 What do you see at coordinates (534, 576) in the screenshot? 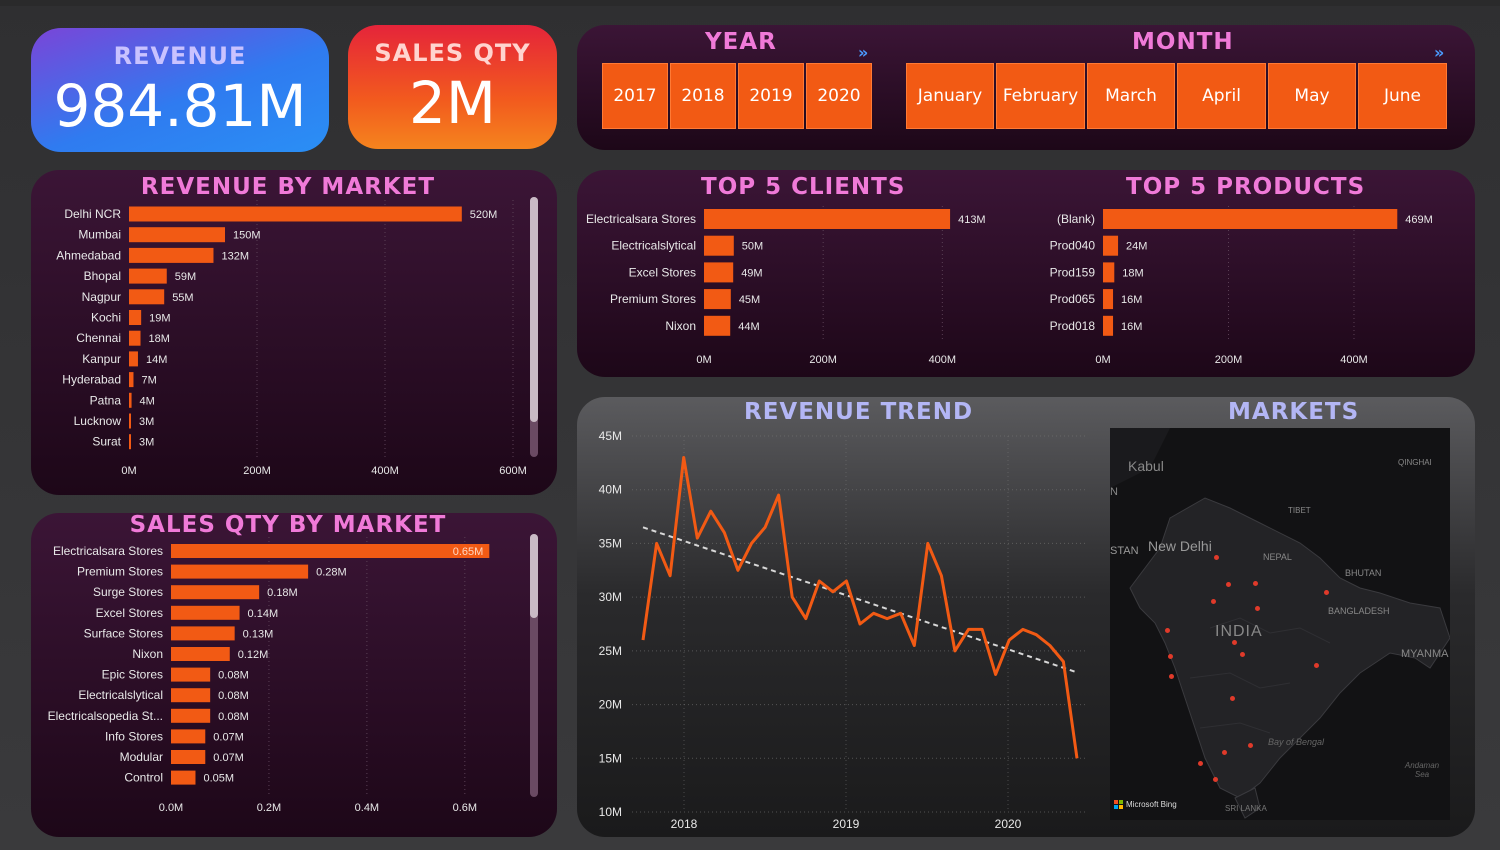
I see `sales-qty-scroll-thumb` at bounding box center [534, 576].